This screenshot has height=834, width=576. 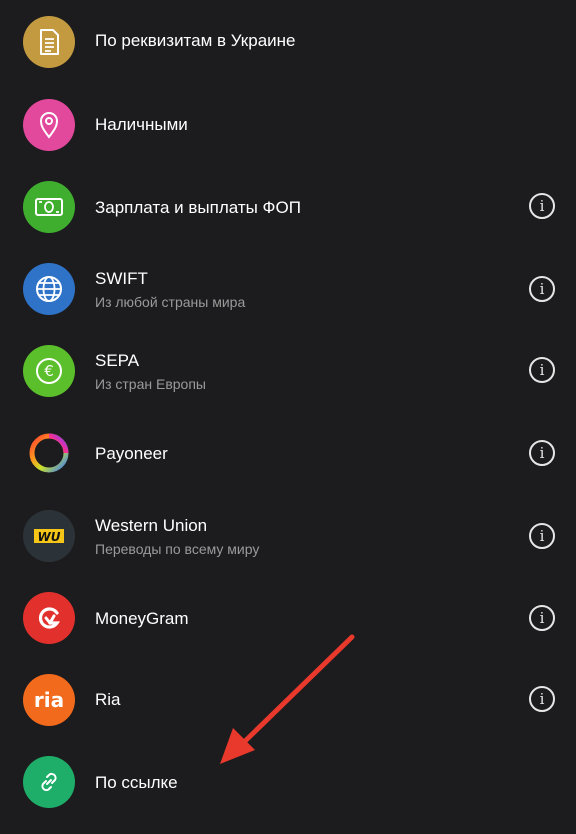 What do you see at coordinates (49, 125) in the screenshot?
I see `location-pin-icon` at bounding box center [49, 125].